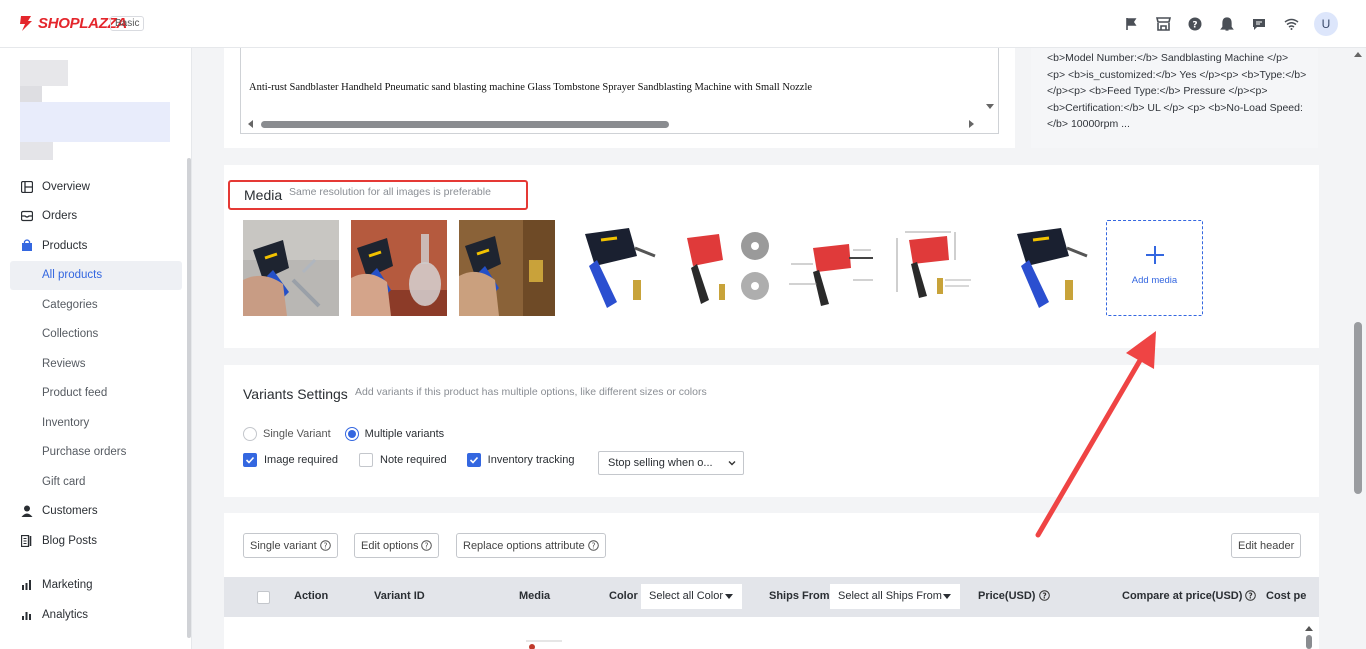  I want to click on main-scroll-thumb, so click(1358, 408).